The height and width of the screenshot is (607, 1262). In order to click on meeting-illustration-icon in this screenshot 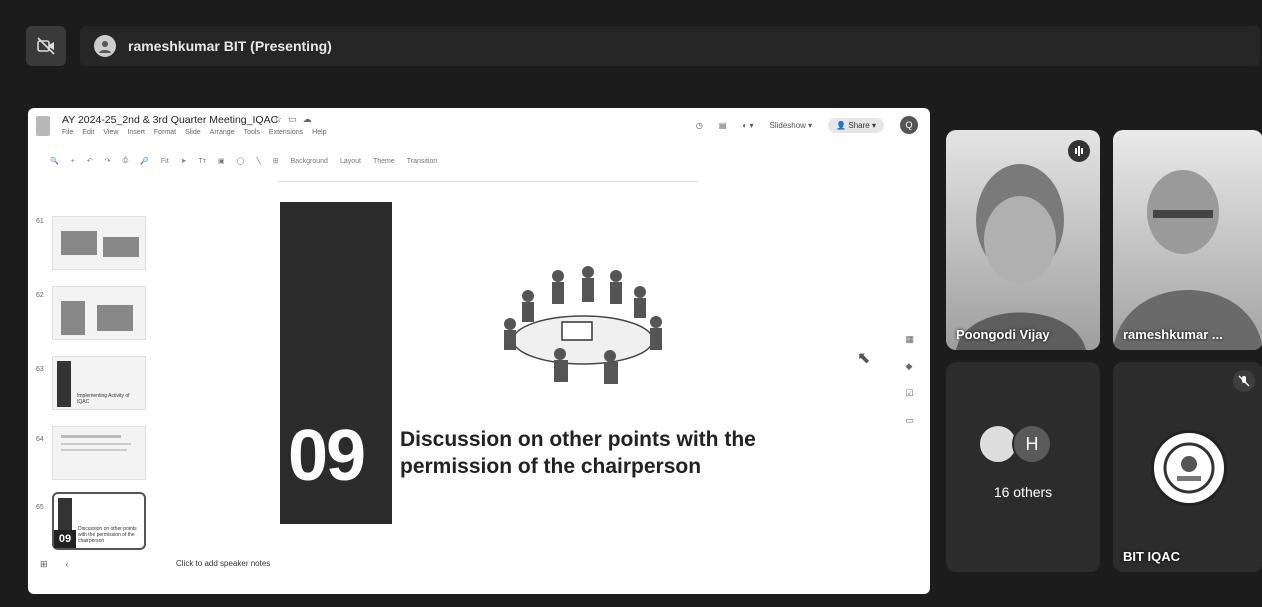, I will do `click(583, 325)`.